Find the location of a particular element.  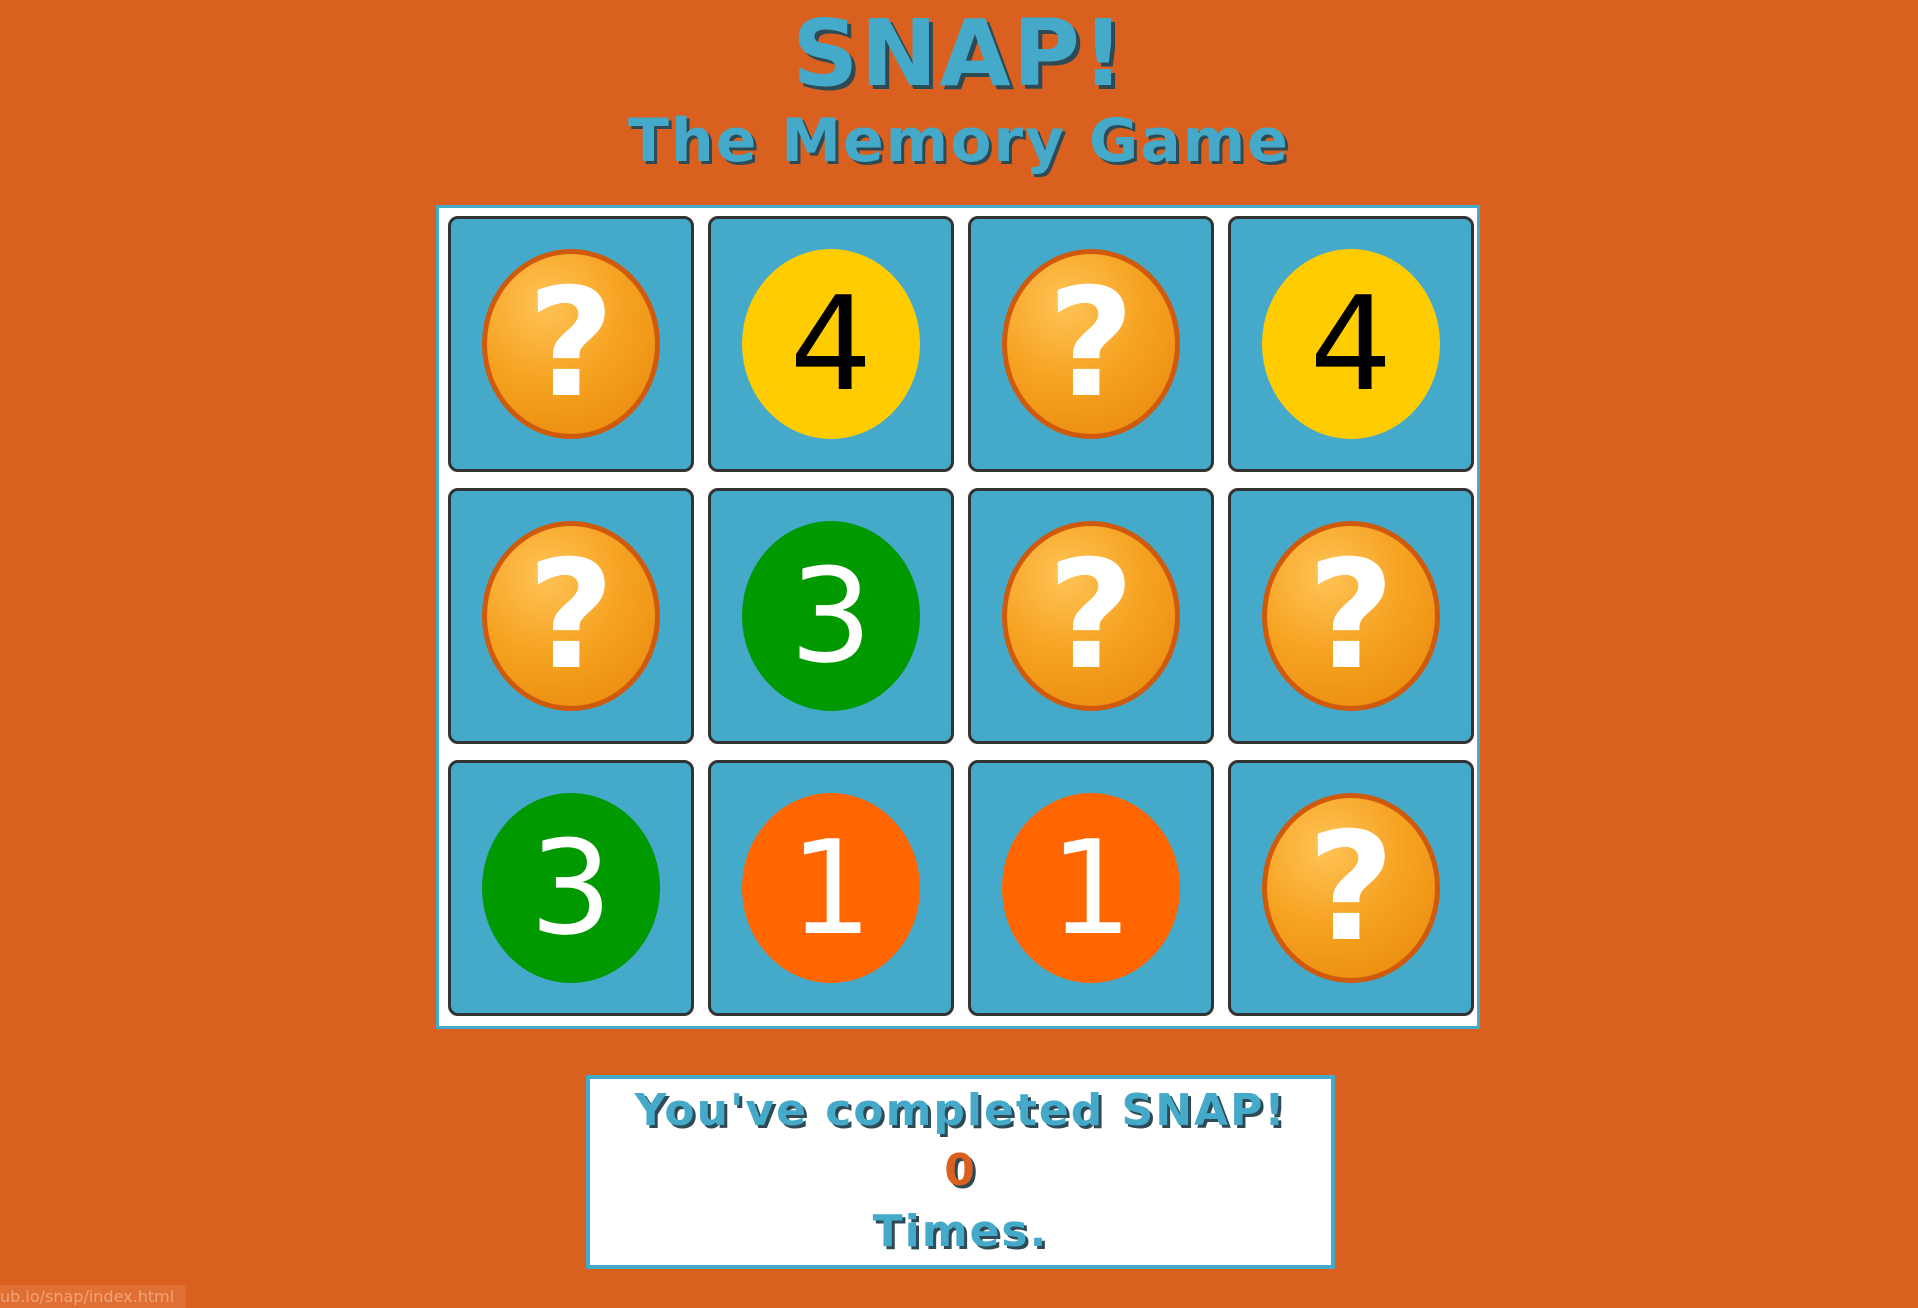

result-panel: You've completed SNAP! 0 Times. is located at coordinates (960, 1172).